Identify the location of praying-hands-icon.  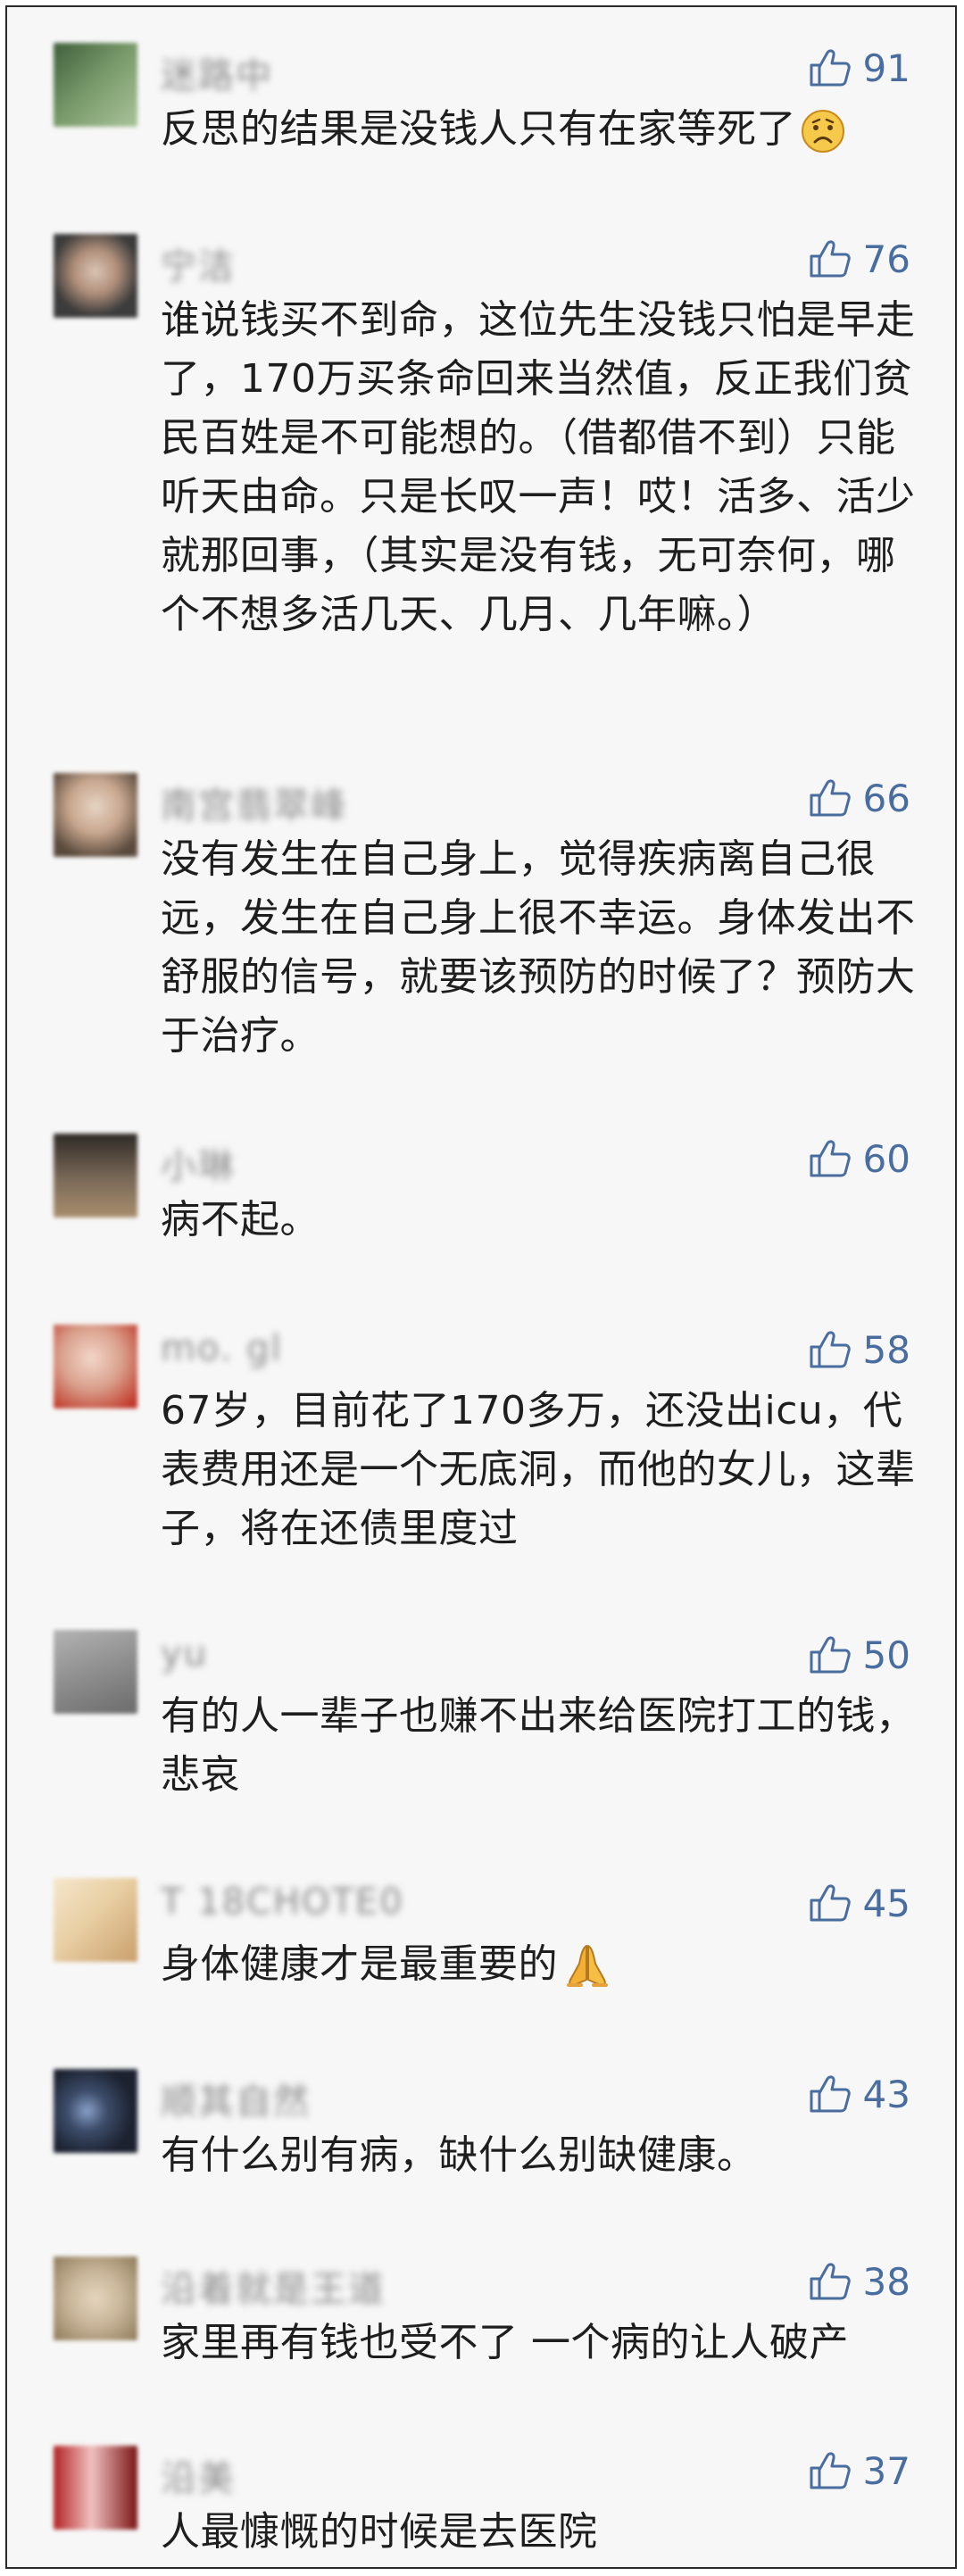
(587, 1966).